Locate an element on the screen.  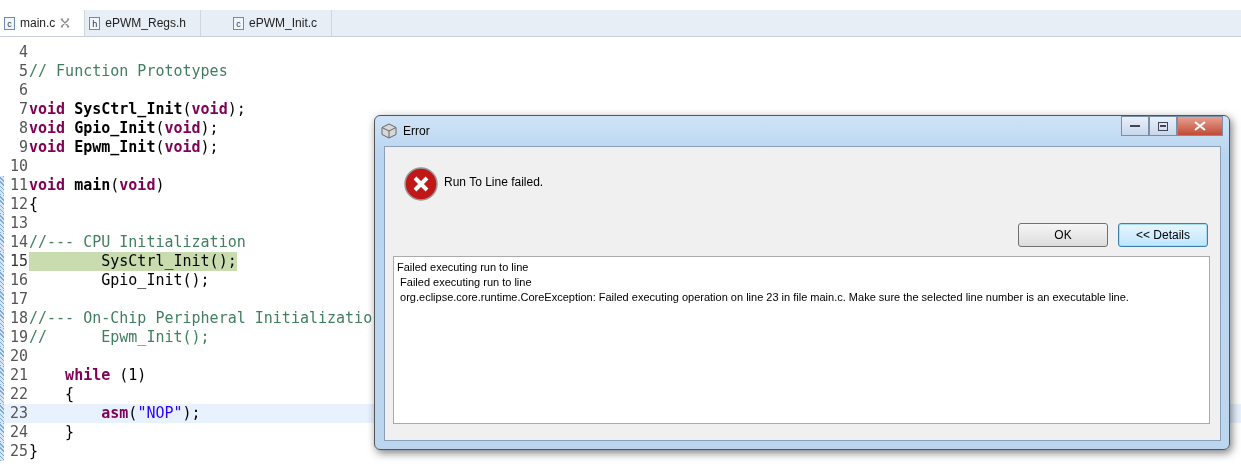
line-number: 23 is located at coordinates (18, 413).